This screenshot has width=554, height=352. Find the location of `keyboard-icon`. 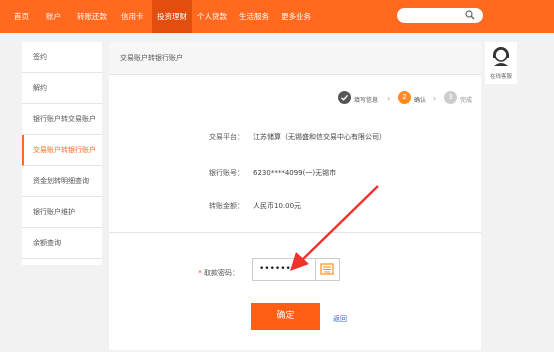

keyboard-icon is located at coordinates (327, 269).